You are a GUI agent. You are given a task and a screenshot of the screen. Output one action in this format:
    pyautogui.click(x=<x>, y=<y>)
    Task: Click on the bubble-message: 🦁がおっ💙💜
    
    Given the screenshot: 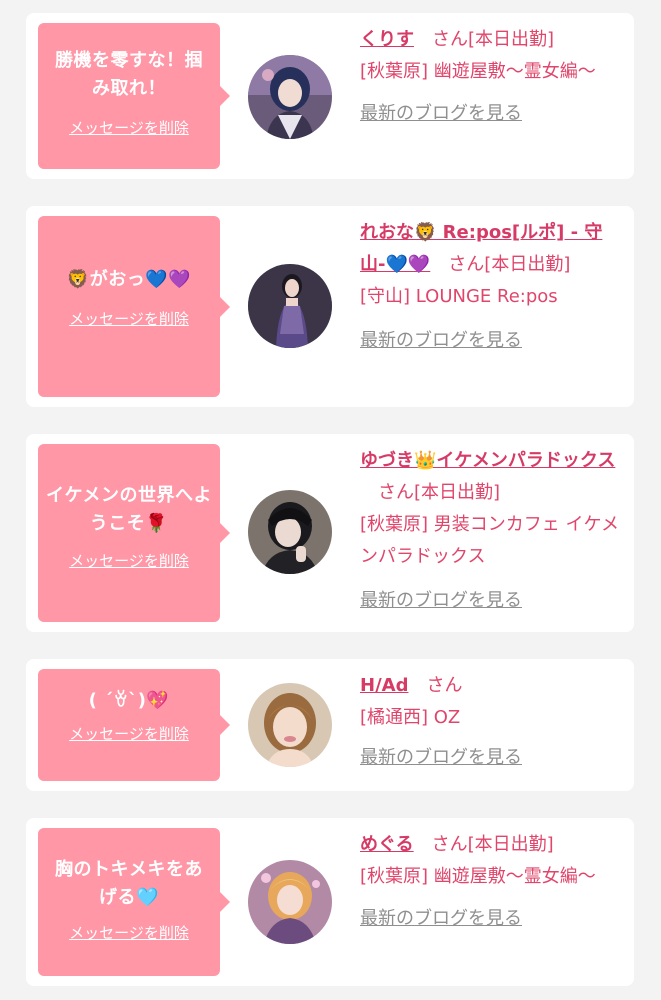 What is the action you would take?
    pyautogui.click(x=129, y=279)
    